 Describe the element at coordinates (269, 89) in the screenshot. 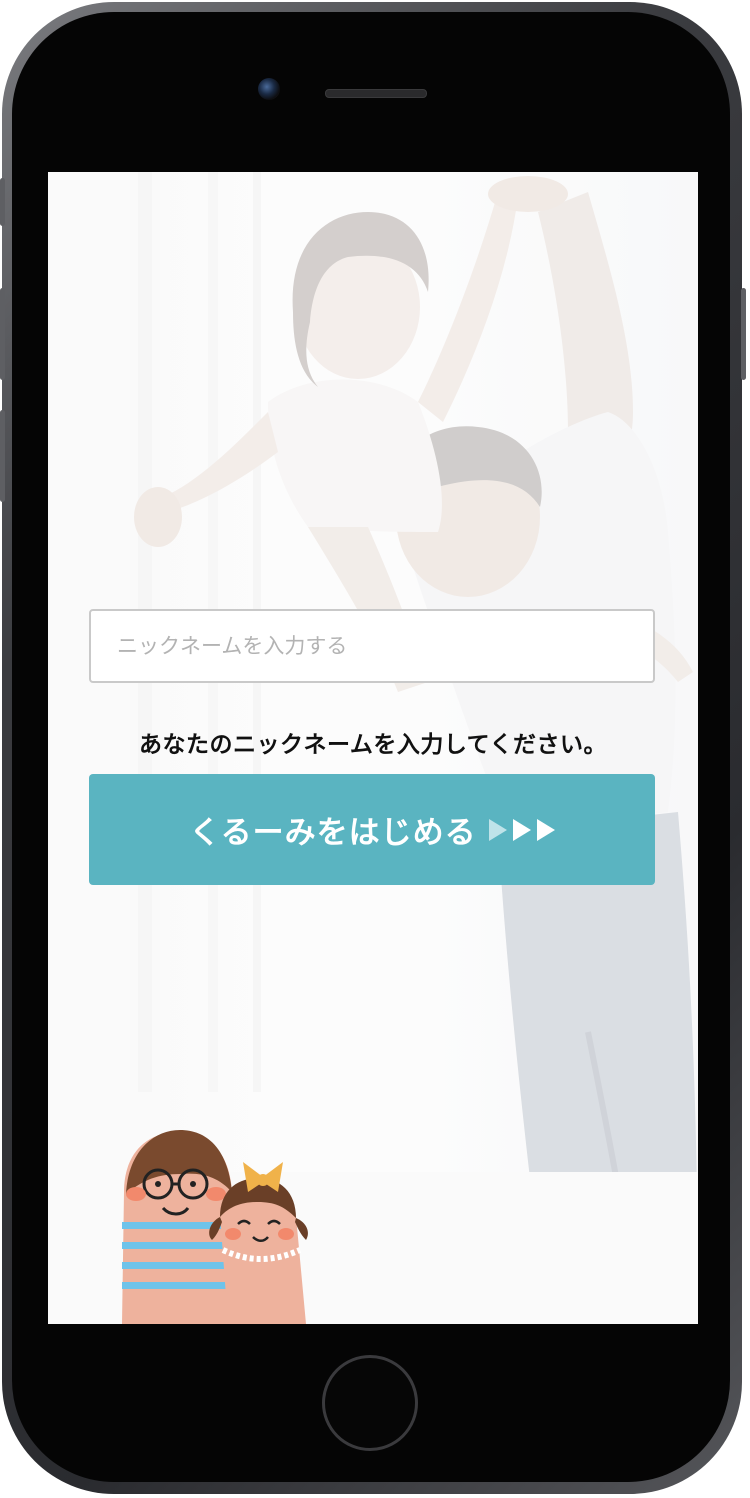

I see `front-camera-icon` at that location.